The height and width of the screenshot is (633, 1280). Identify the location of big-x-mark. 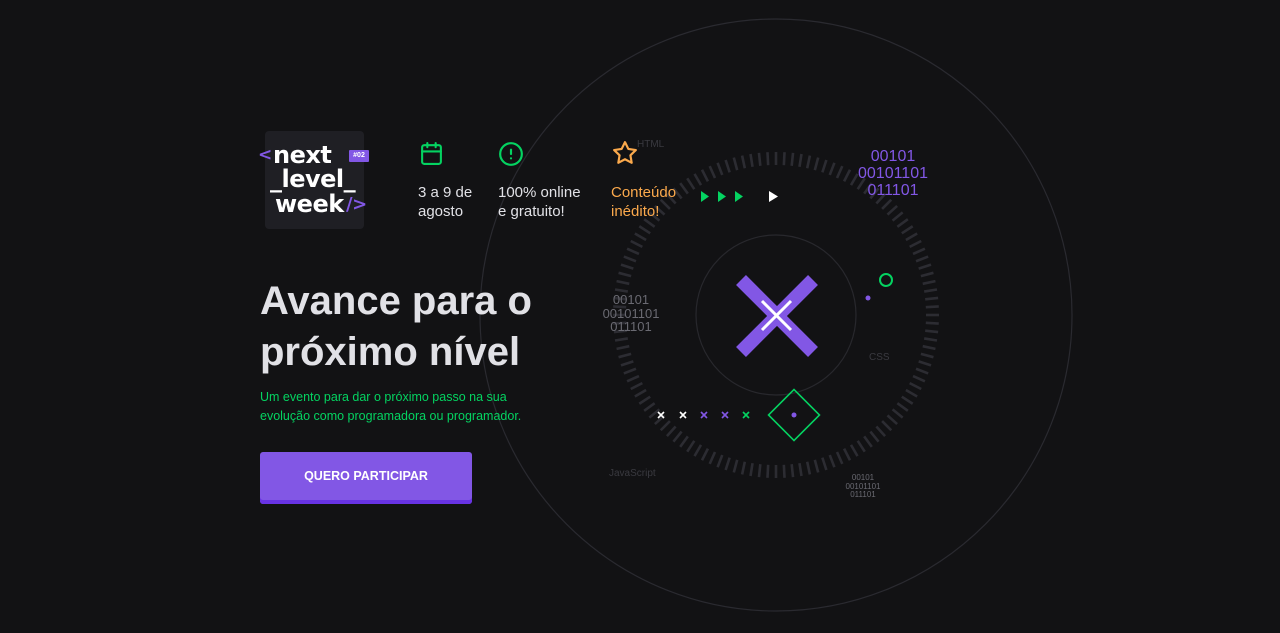
(777, 316).